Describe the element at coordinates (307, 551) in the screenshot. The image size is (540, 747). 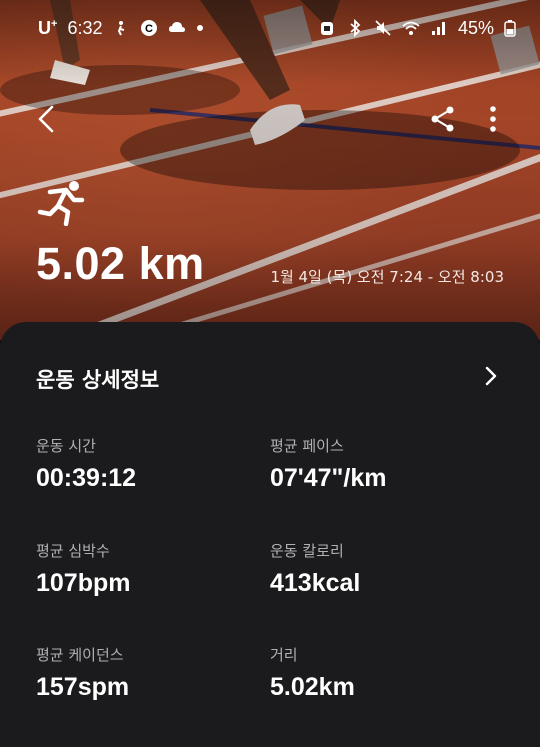
I see `metric-label: 운동 칼로리` at that location.